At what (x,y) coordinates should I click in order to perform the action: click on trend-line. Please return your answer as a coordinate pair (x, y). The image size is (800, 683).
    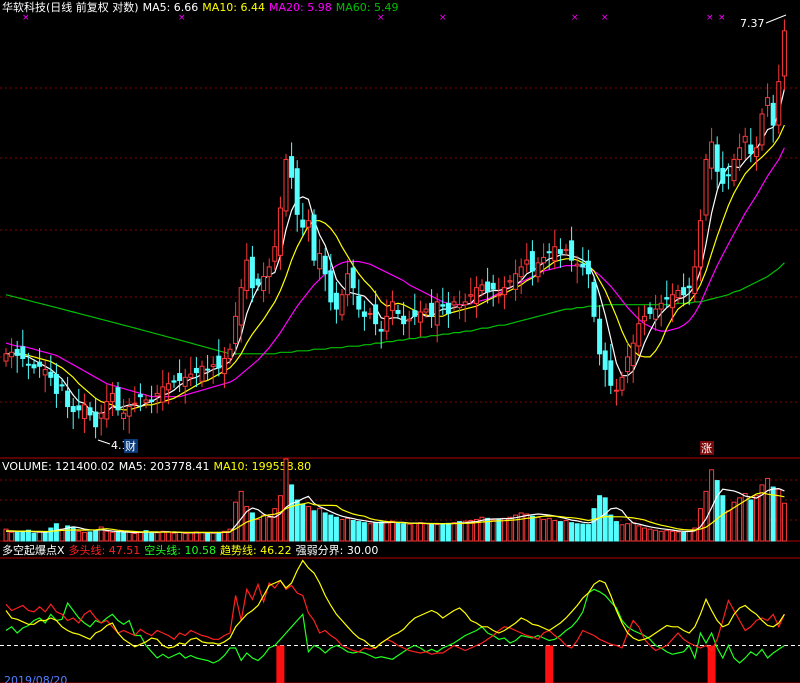
    Looking at the image, I should click on (395, 604).